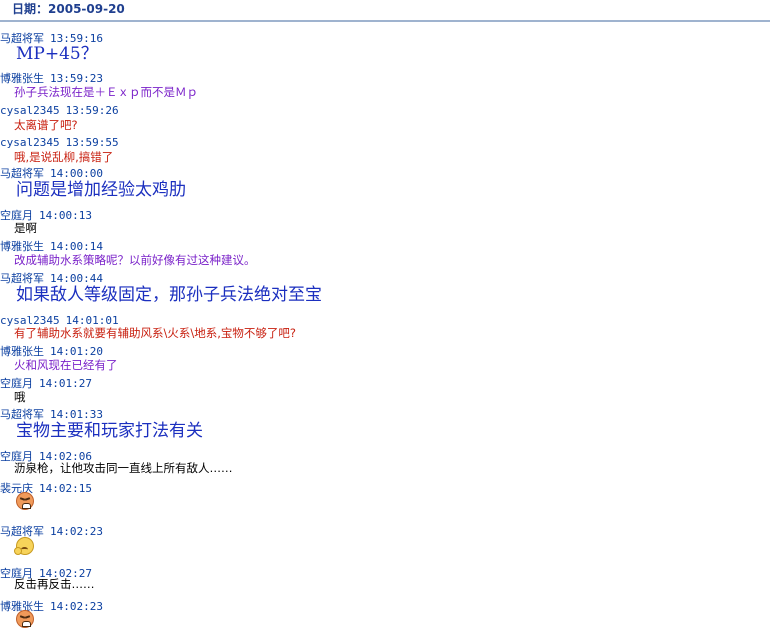 This screenshot has height=635, width=770. Describe the element at coordinates (20, 397) in the screenshot. I see `message-text: 哦` at that location.